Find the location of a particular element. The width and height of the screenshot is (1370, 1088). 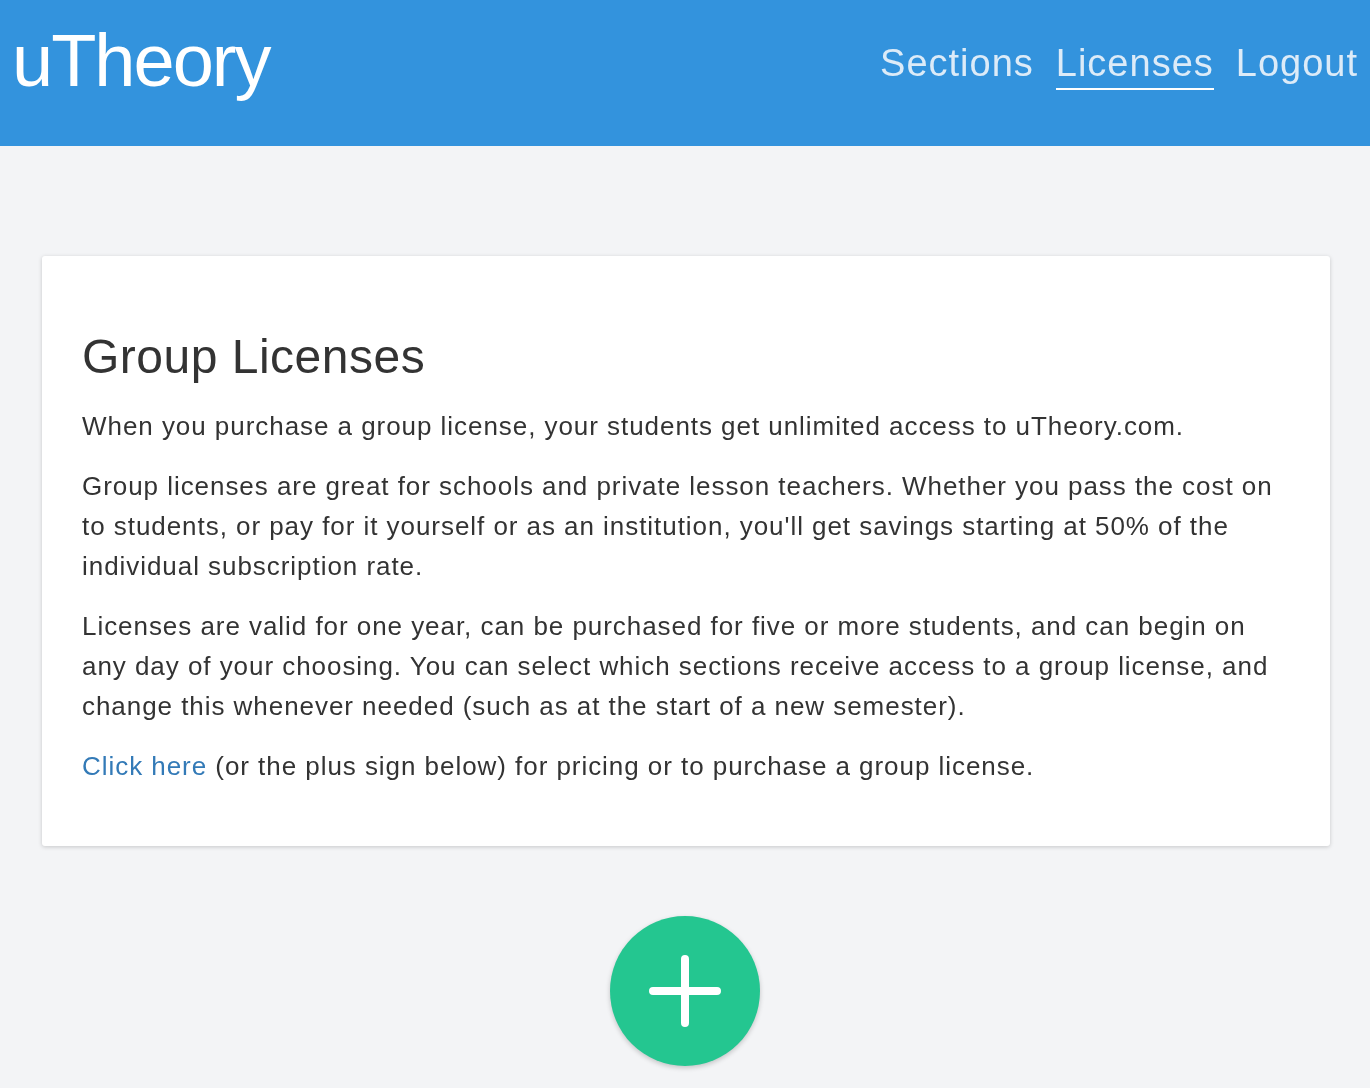

call-to-action-text: Click here (or the plus sign below) for pricing or to purchase a group license. is located at coordinates (559, 766).